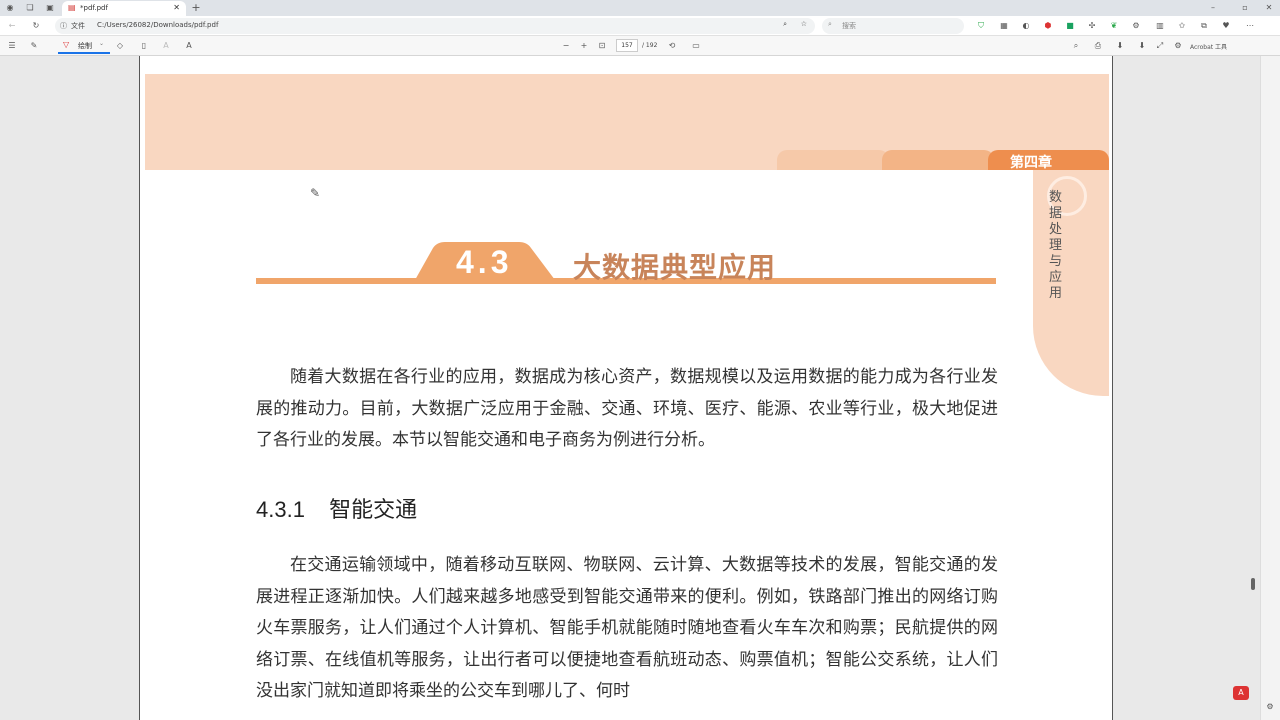 This screenshot has width=1280, height=720. I want to click on draw-icon: ▽, so click(66, 44).